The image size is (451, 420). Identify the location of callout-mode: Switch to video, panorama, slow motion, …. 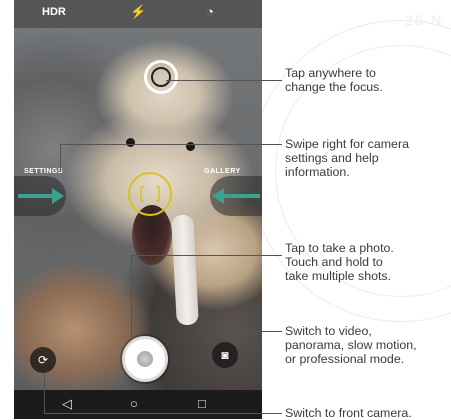
(351, 345).